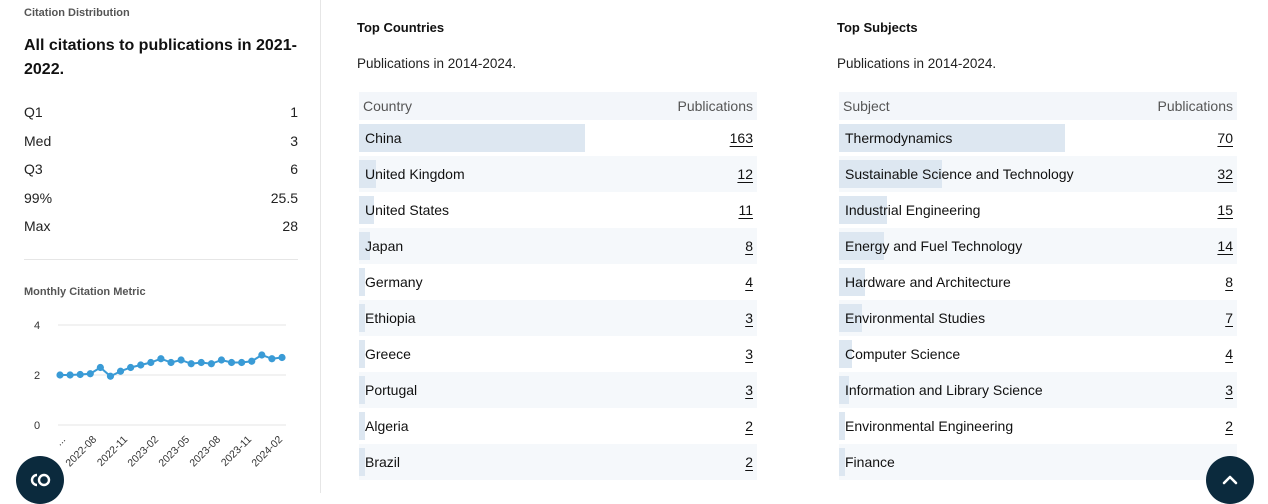 Image resolution: width=1268 pixels, height=504 pixels. I want to click on column-header-publications: Publications, so click(715, 106).